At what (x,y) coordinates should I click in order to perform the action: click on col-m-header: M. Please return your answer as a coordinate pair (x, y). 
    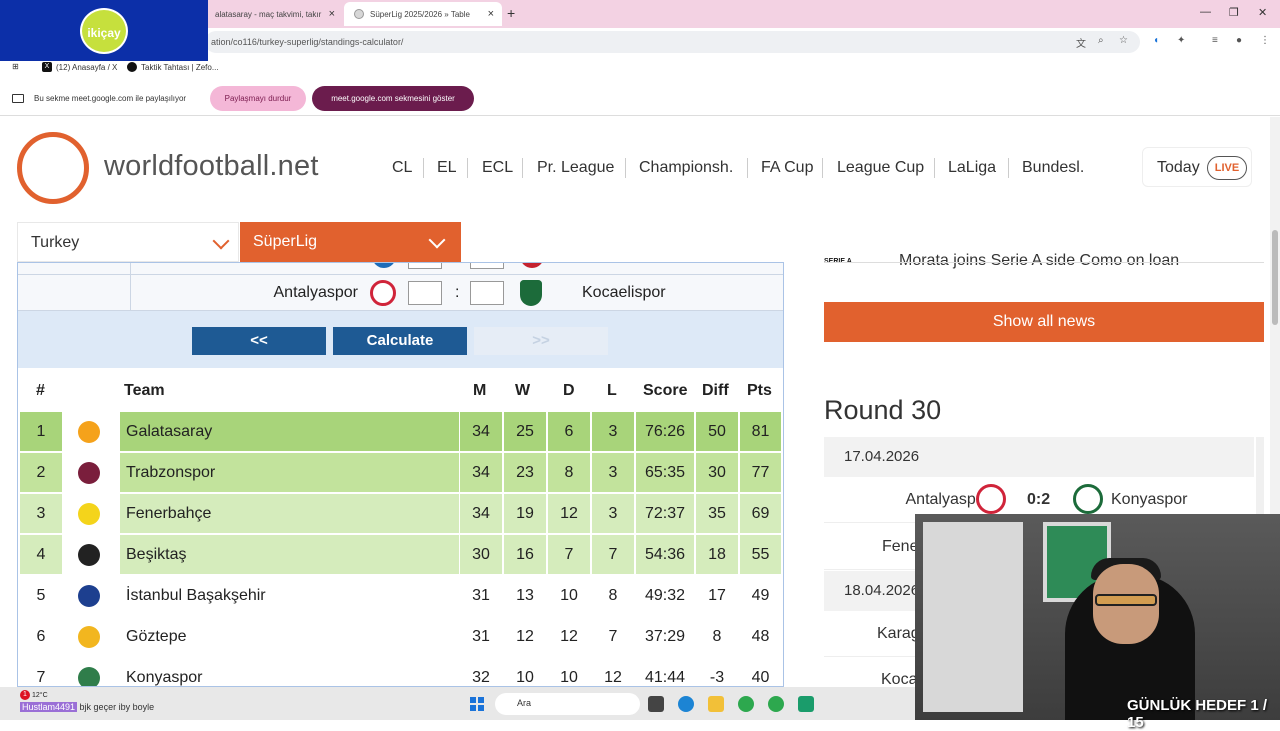
    Looking at the image, I should click on (480, 390).